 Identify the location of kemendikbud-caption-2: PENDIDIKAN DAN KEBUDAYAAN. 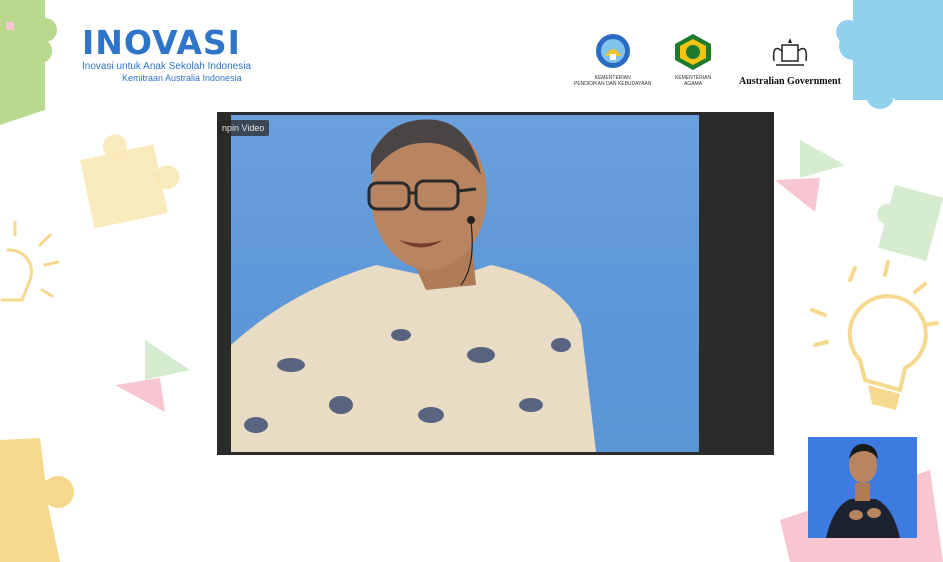
(613, 84).